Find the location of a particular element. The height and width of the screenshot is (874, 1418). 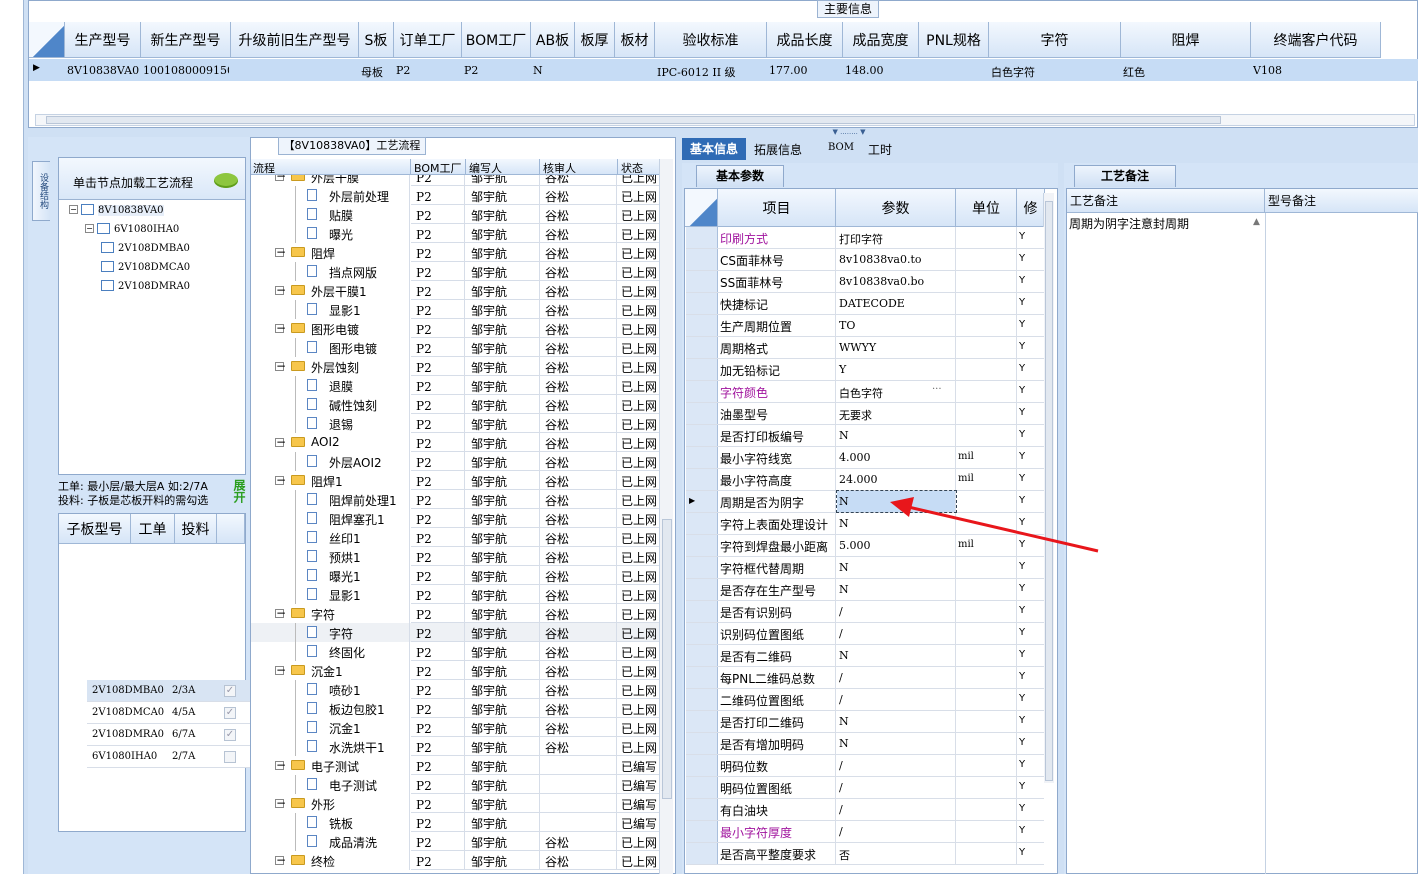

param-value: 4.000 is located at coordinates (896, 457).